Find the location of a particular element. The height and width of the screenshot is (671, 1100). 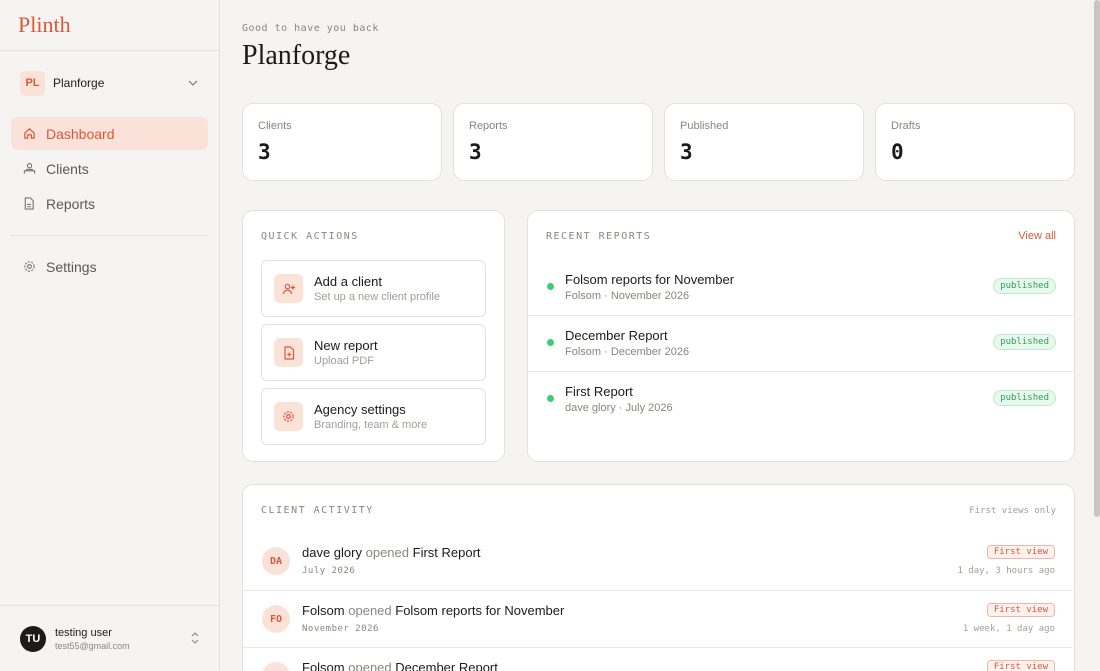

section-heading: RECENT REPORTS is located at coordinates (599, 236).